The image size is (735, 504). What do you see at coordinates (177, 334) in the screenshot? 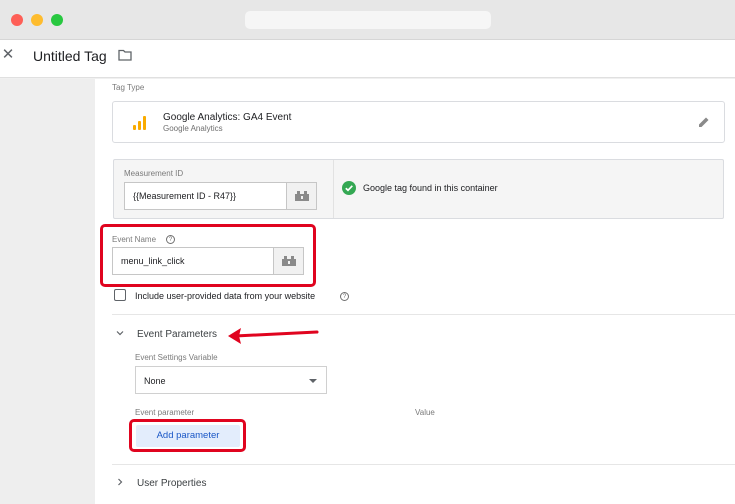
I see `event-parameters-title: Event Parameters` at bounding box center [177, 334].